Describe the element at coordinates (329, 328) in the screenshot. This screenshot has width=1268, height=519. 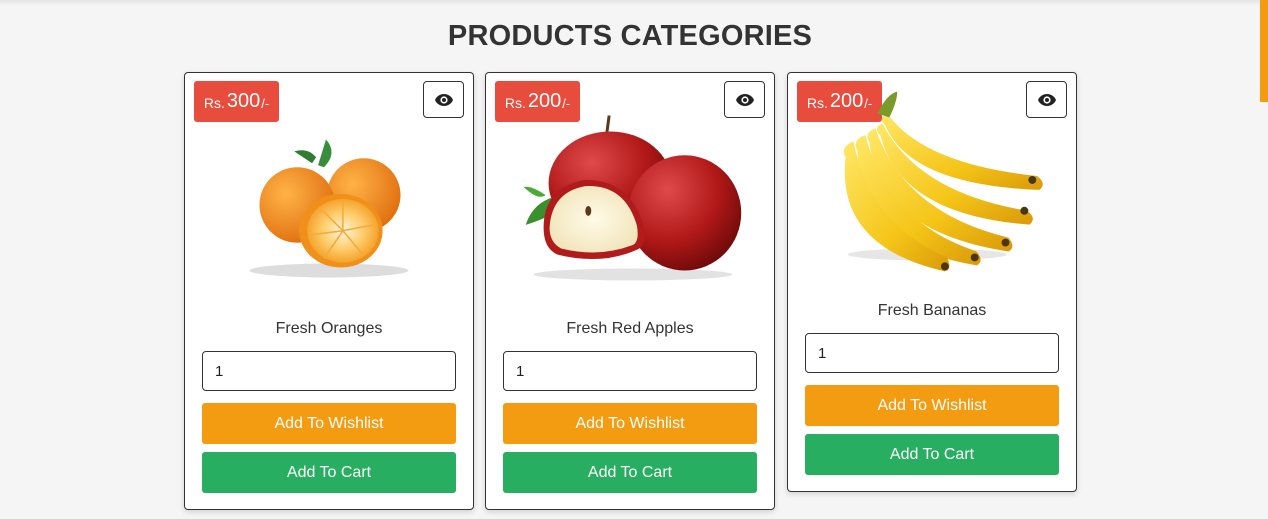
I see `product-name: Fresh Oranges` at that location.